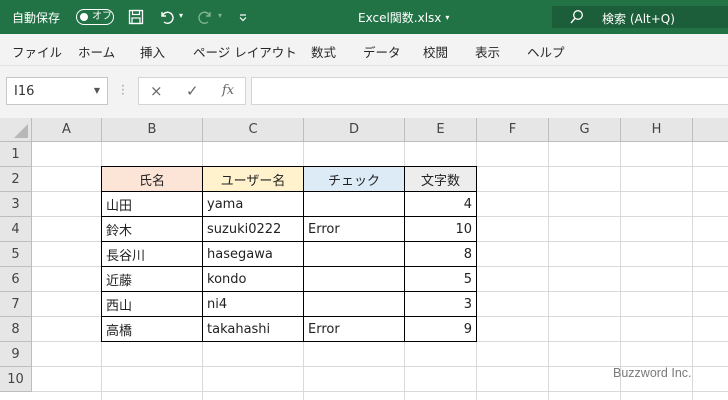 The image size is (728, 400). I want to click on row-header-1: 1, so click(16, 154).